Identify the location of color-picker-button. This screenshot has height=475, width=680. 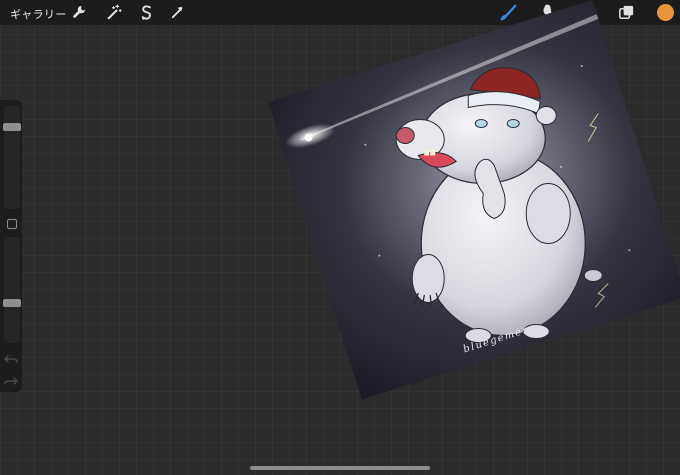
(665, 12).